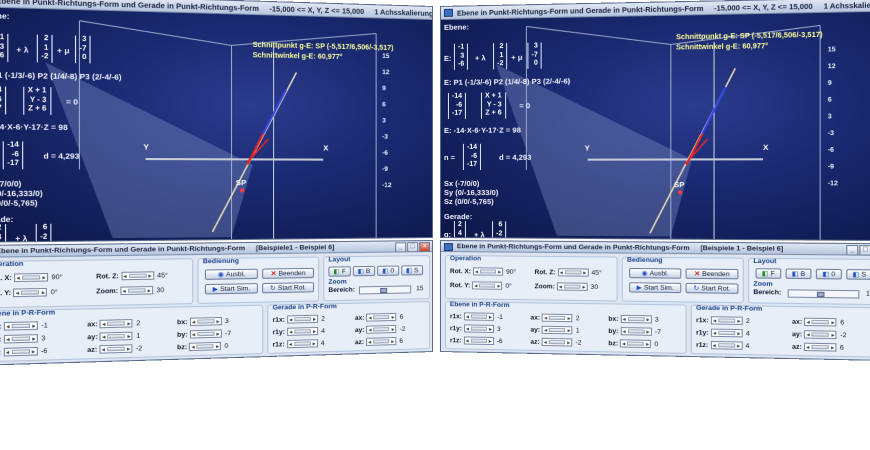 This screenshot has height=450, width=870. Describe the element at coordinates (456, 340) in the screenshot. I see `r1z-label: r1z:` at that location.